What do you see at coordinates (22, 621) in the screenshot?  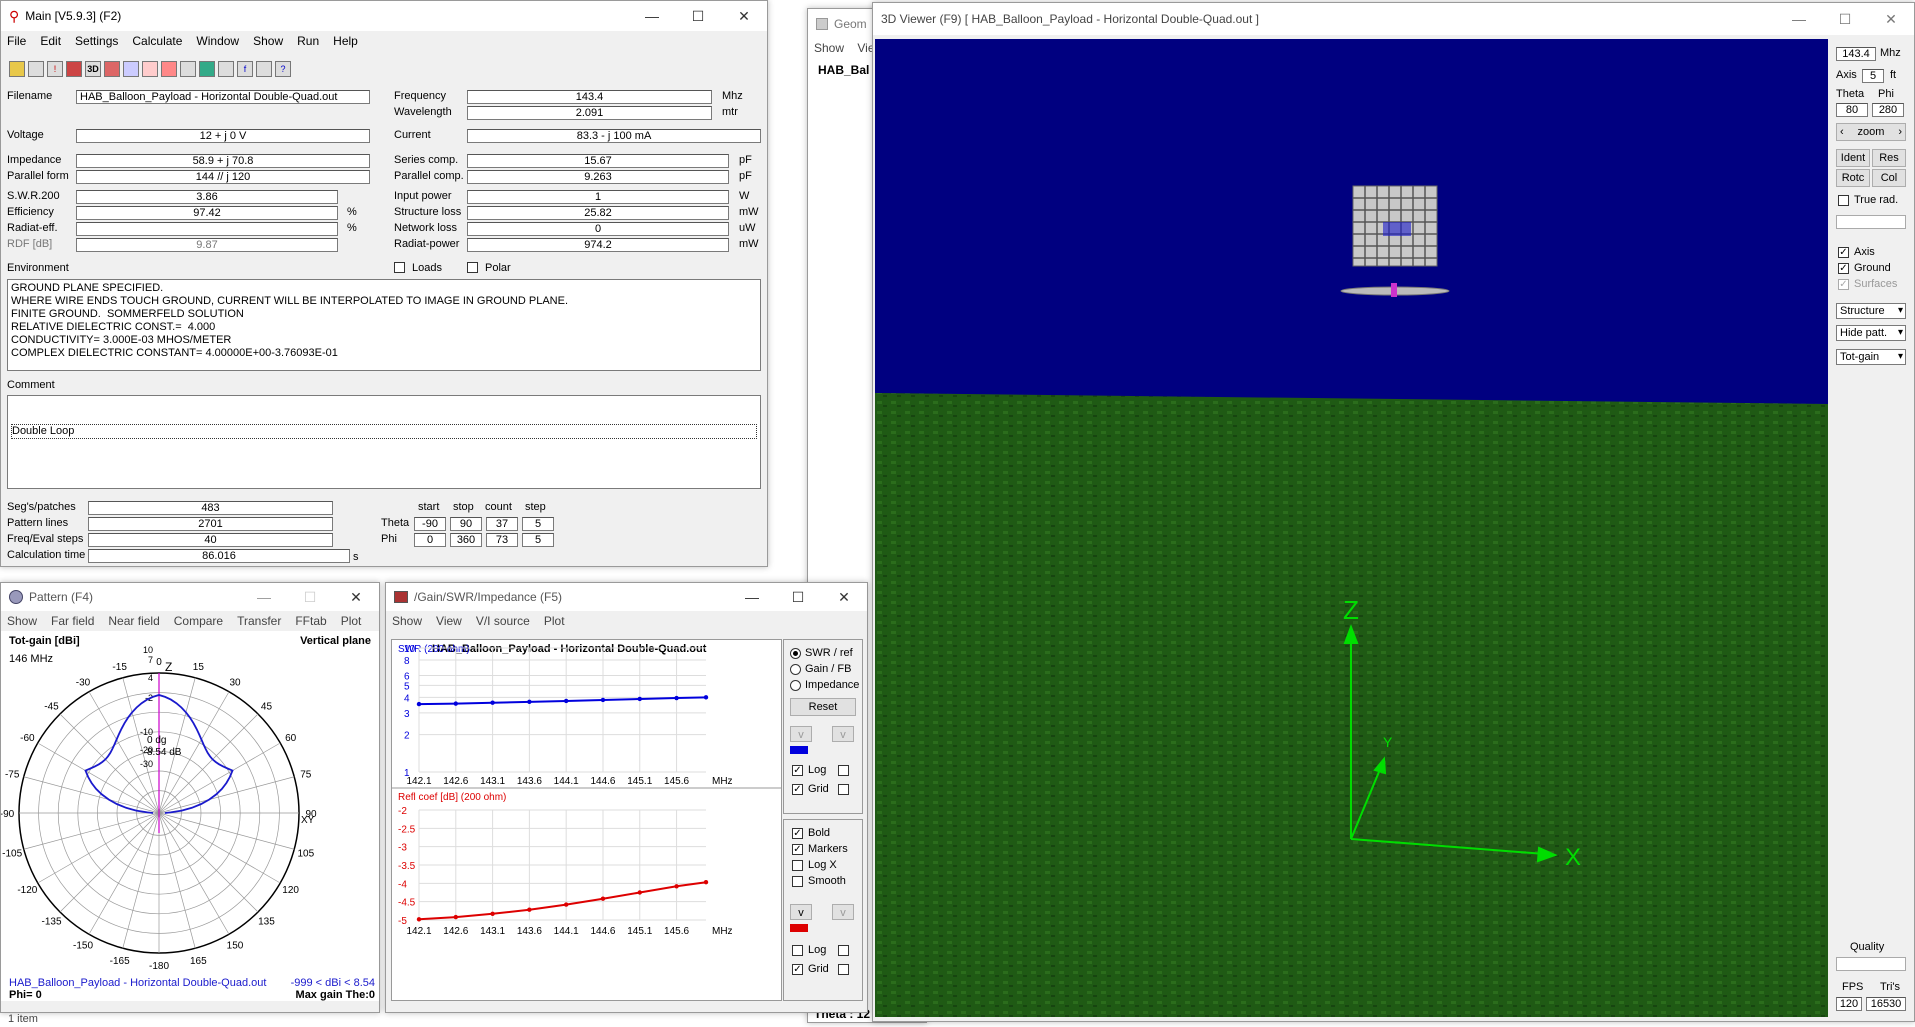 I see `pattern-menu-show: Show` at bounding box center [22, 621].